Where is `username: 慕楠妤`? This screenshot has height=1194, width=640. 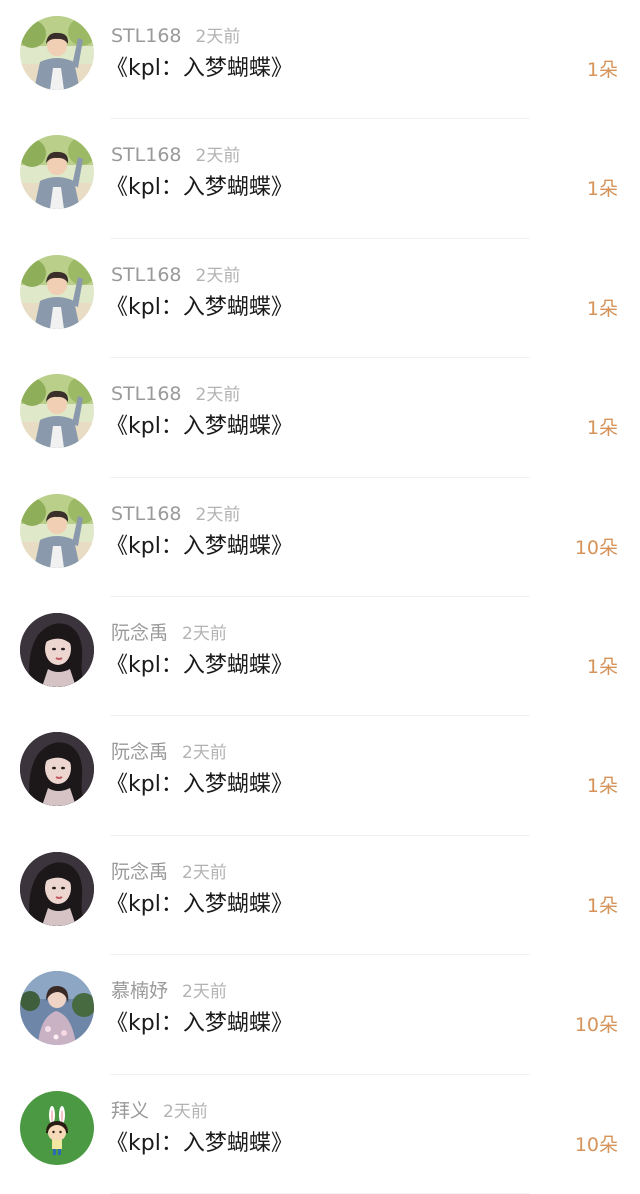
username: 慕楠妤 is located at coordinates (139, 991).